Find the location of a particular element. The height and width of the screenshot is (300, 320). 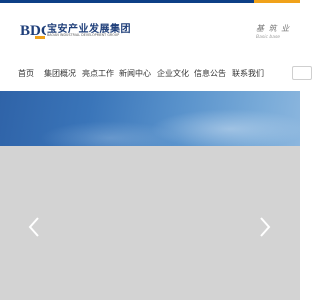

nav-item-home: 首页 is located at coordinates (26, 73).